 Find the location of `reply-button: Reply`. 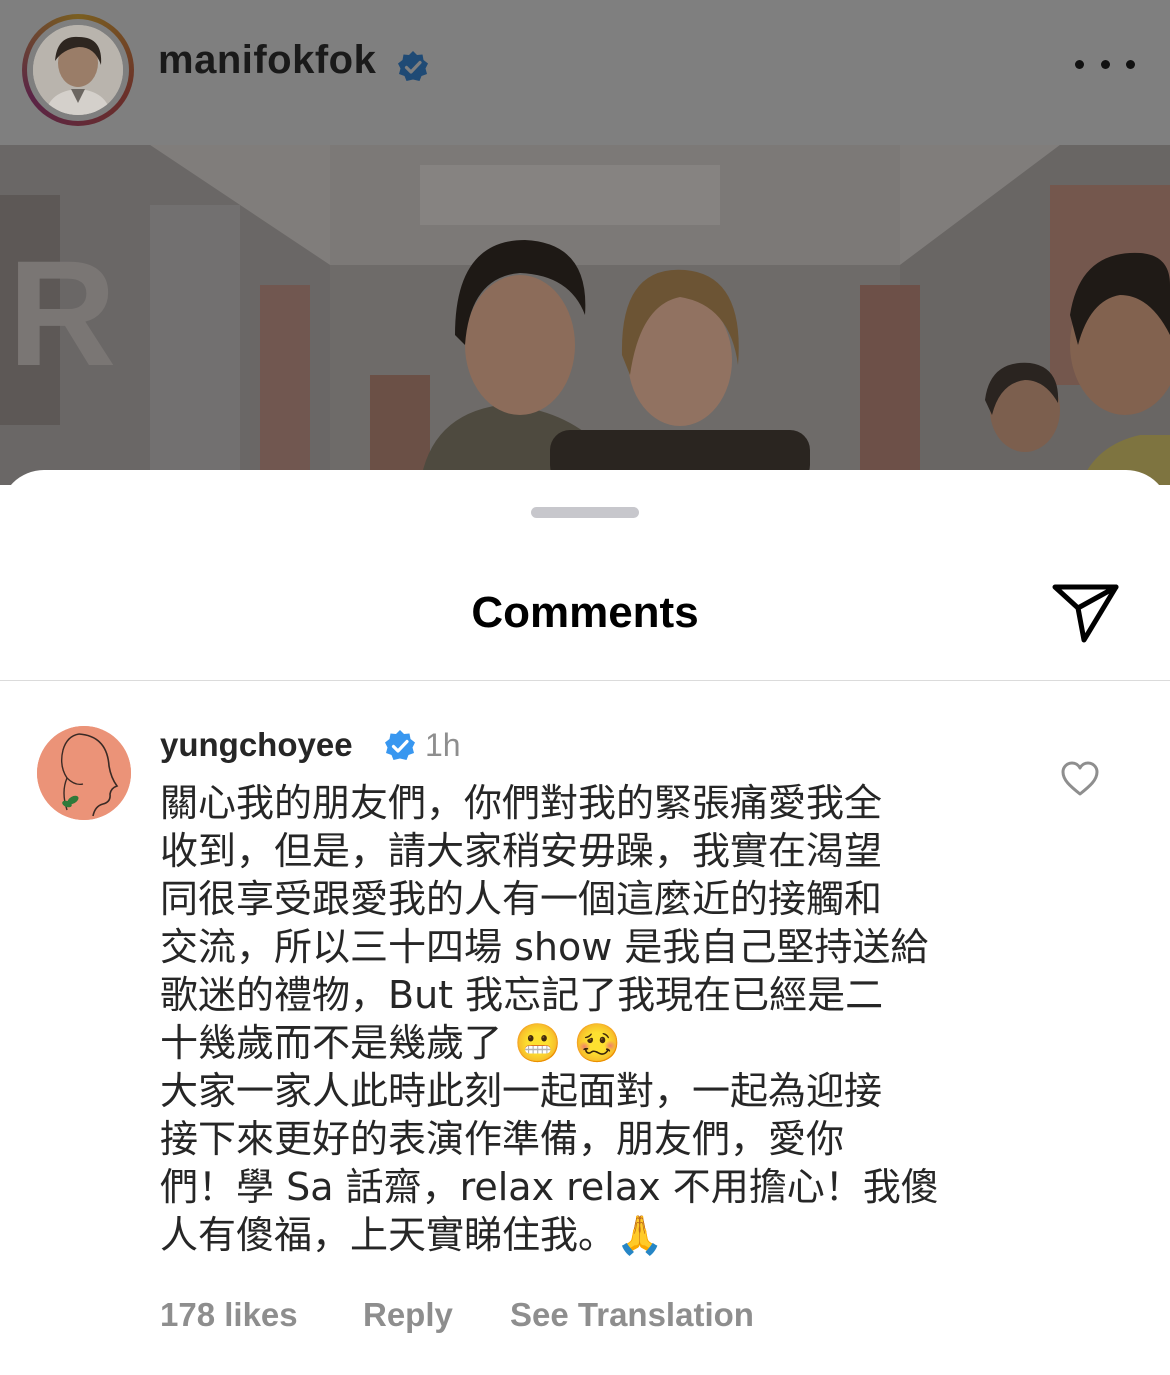

reply-button: Reply is located at coordinates (436, 1315).